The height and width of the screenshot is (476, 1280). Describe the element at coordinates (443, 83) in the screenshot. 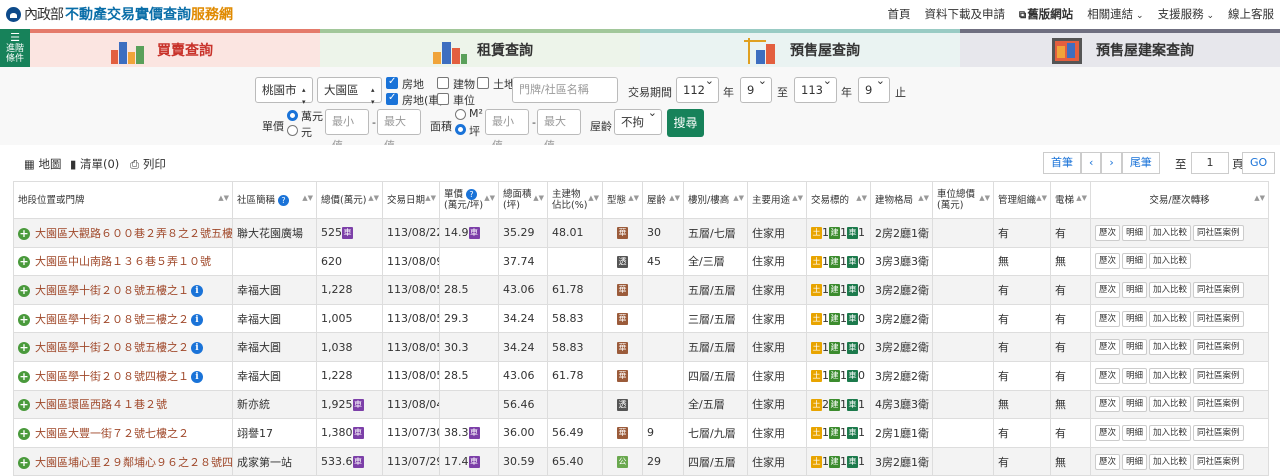

I see `type-building-checkbox` at that location.